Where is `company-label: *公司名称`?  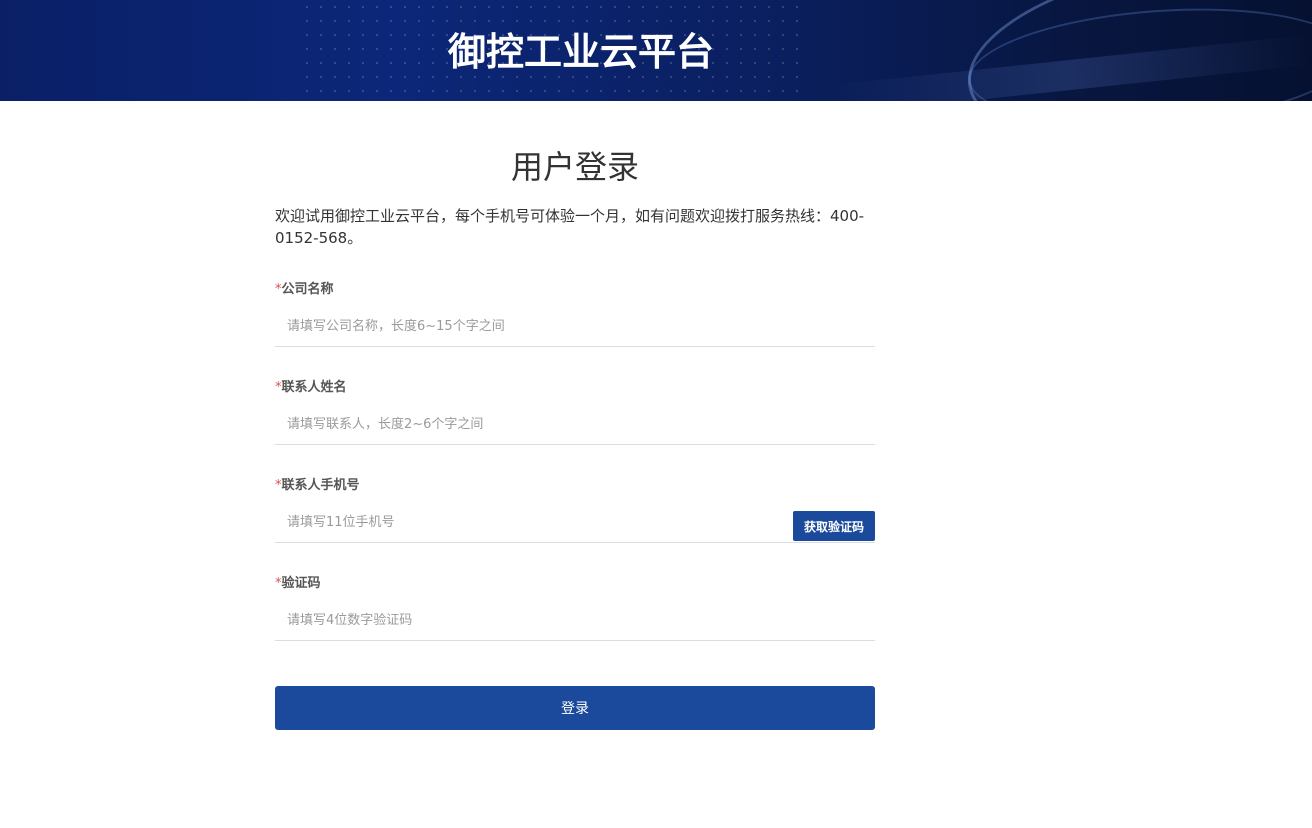
company-label: *公司名称 is located at coordinates (304, 289).